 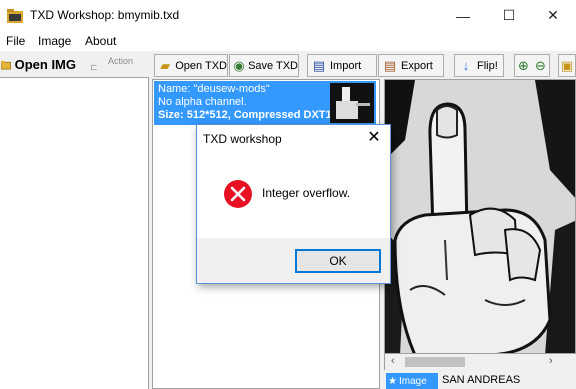 What do you see at coordinates (214, 89) in the screenshot?
I see `texture-name: Name: "deusew-mods"` at bounding box center [214, 89].